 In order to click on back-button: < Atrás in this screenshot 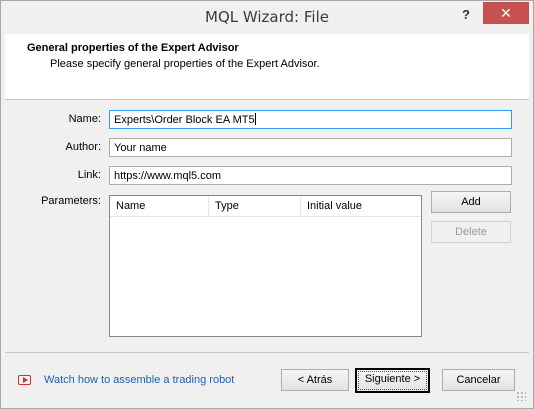, I will do `click(315, 380)`.